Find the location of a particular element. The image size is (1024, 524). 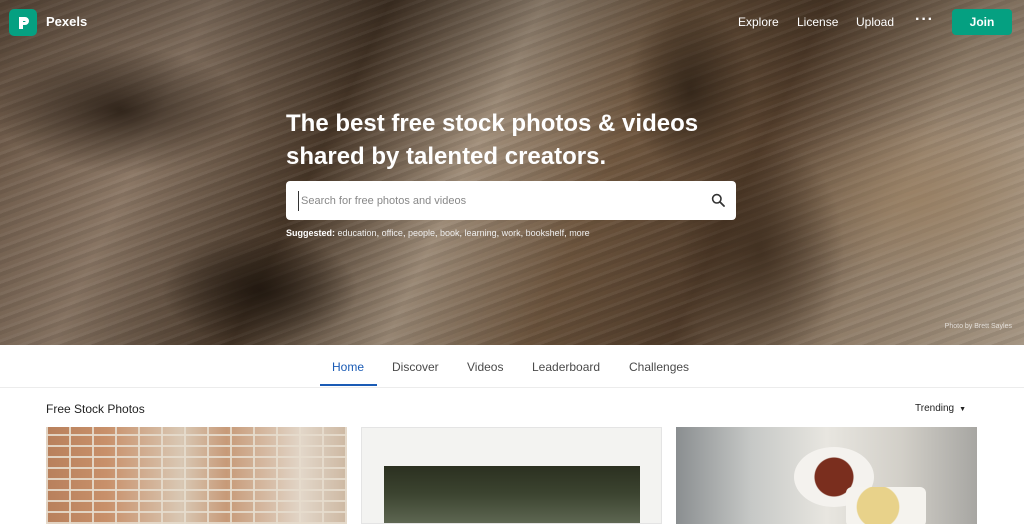

photo-card-brick-wall is located at coordinates (196, 475).